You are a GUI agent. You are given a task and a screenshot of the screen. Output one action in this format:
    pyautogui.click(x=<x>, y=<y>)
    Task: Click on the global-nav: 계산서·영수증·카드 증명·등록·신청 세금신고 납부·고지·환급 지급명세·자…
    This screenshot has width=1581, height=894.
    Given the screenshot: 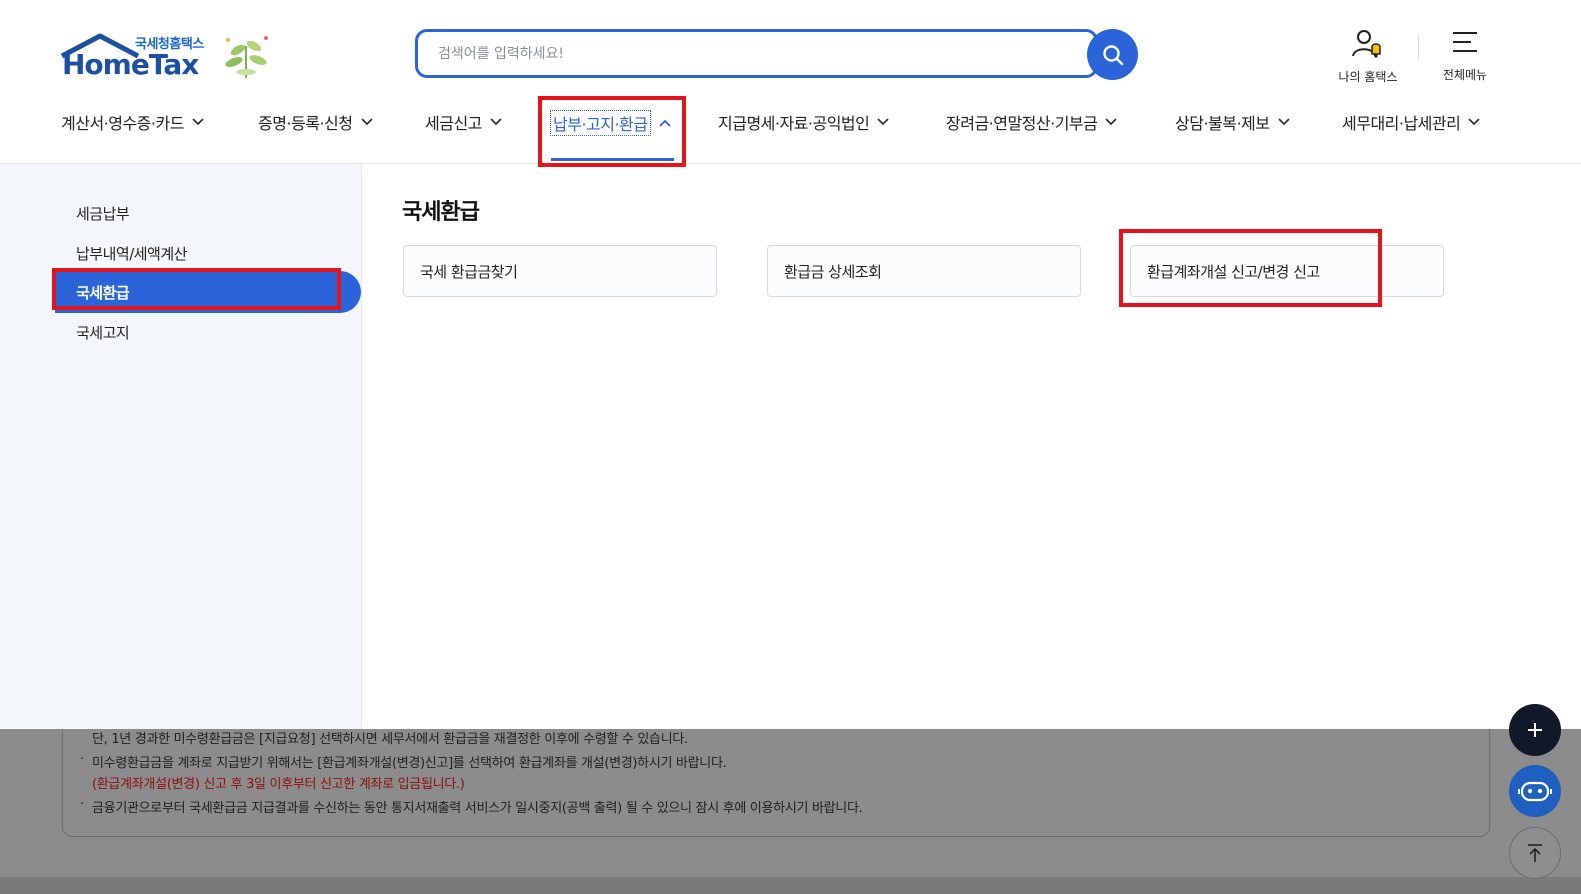 What is the action you would take?
    pyautogui.click(x=790, y=123)
    